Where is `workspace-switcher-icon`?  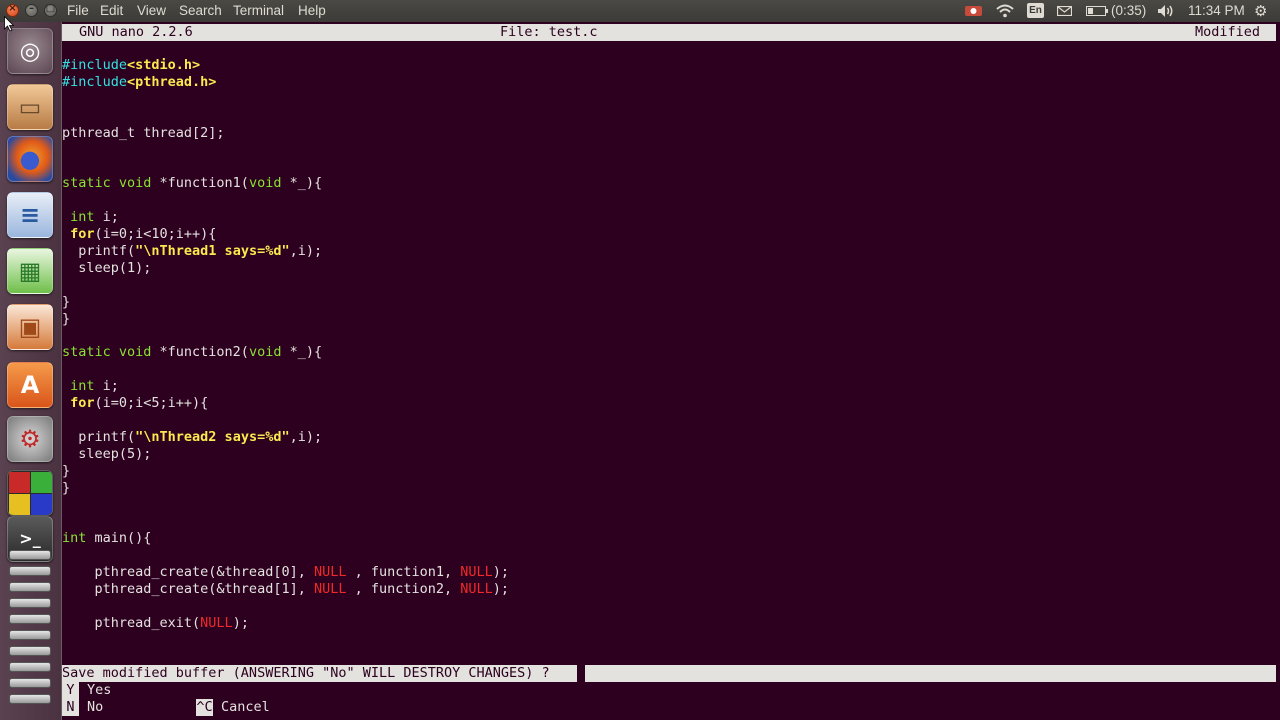
workspace-switcher-icon is located at coordinates (30, 493).